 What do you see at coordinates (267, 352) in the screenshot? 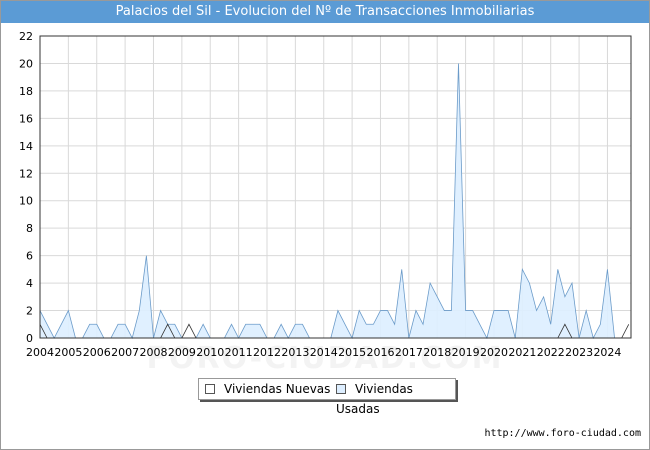
I see `x-tick-label: 2012` at bounding box center [267, 352].